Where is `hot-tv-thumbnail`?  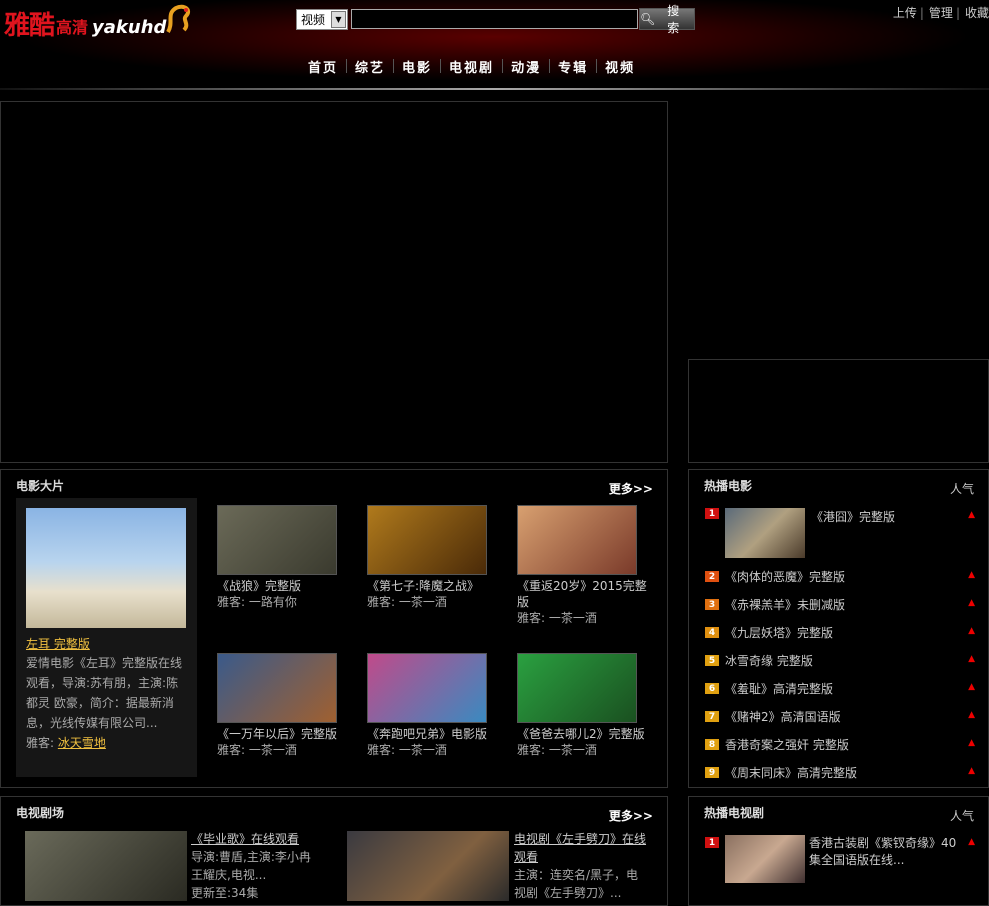
hot-tv-thumbnail is located at coordinates (765, 859).